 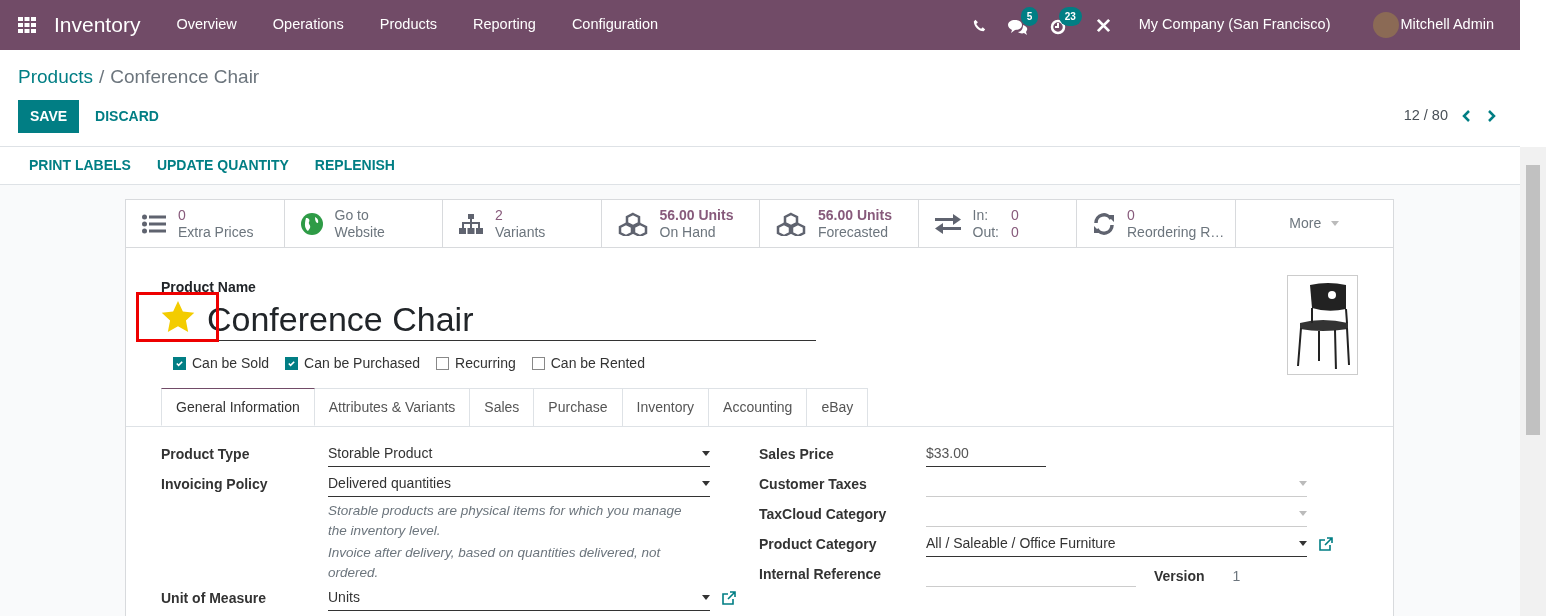 What do you see at coordinates (1236, 576) in the screenshot?
I see `field-value: 1` at bounding box center [1236, 576].